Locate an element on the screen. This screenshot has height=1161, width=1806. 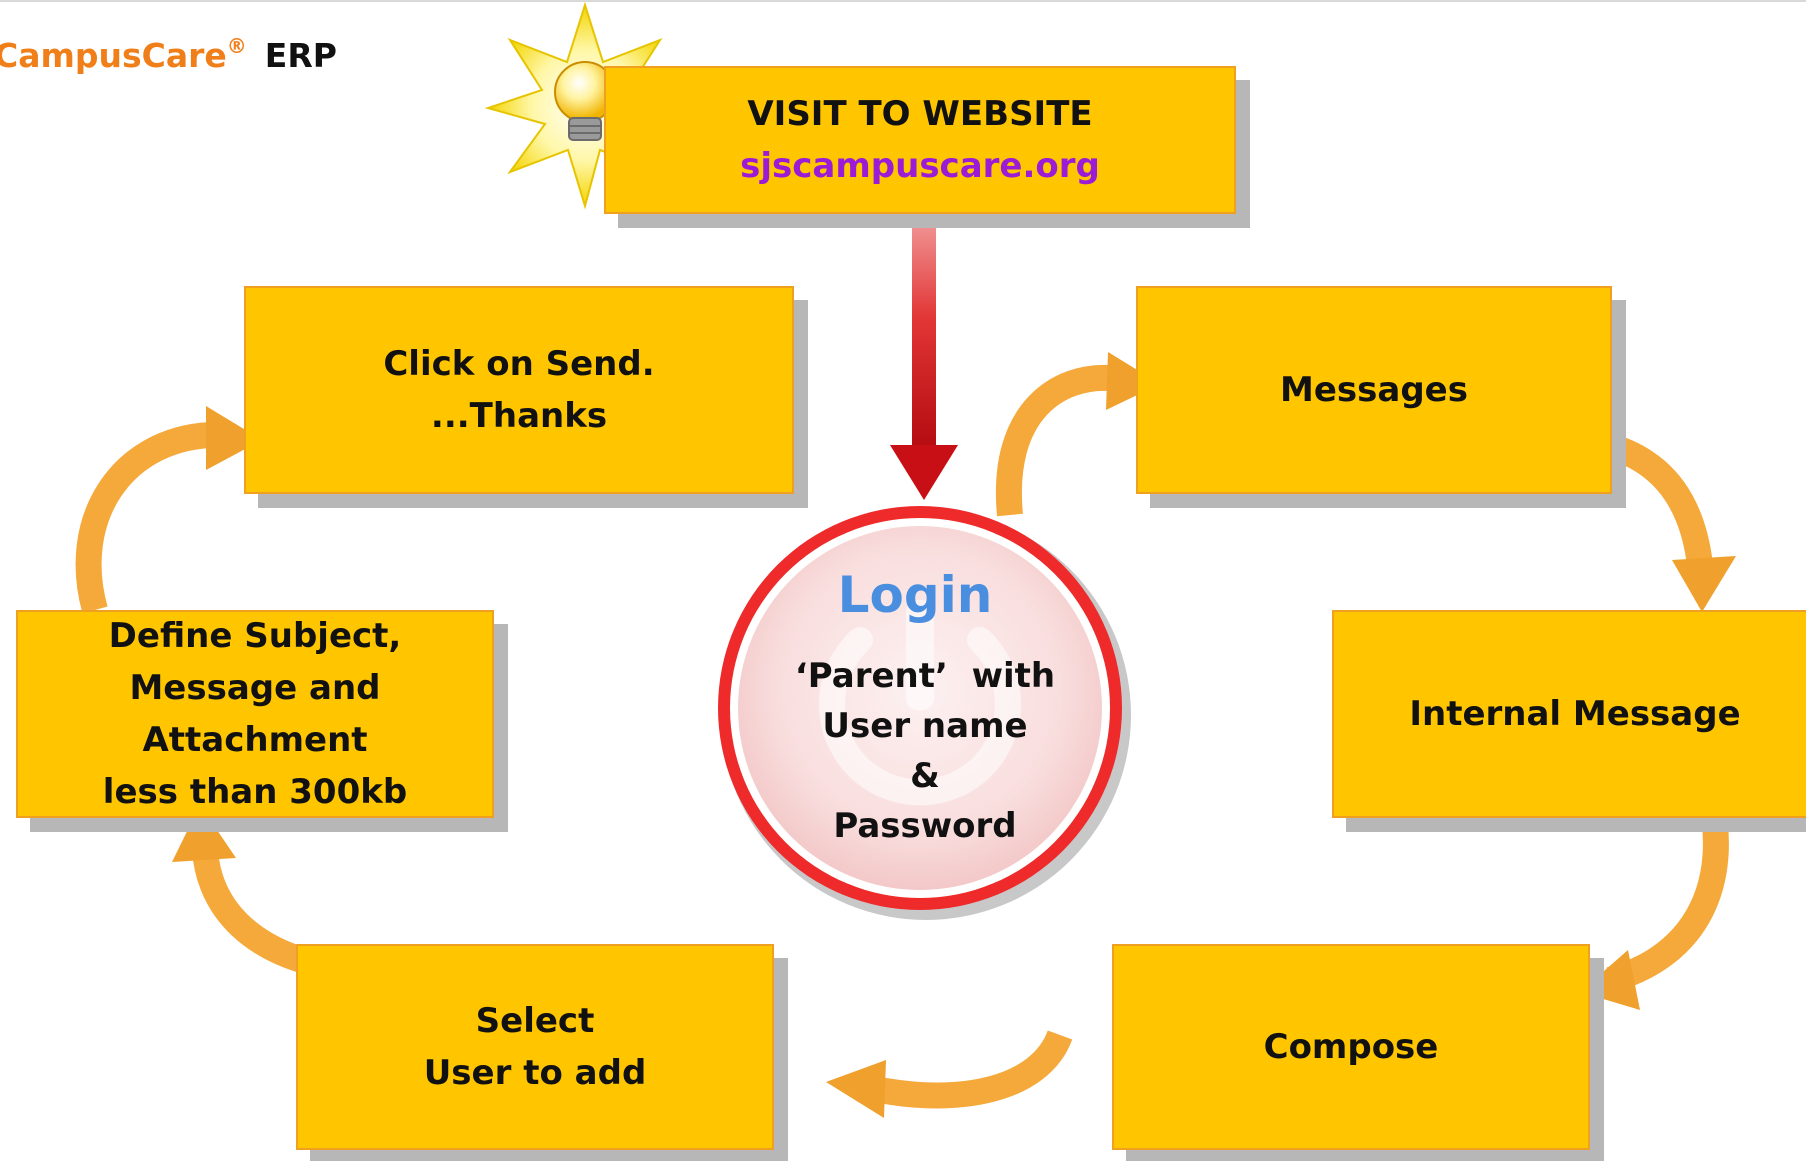
step-select-user: Select User to add is located at coordinates (535, 1047).